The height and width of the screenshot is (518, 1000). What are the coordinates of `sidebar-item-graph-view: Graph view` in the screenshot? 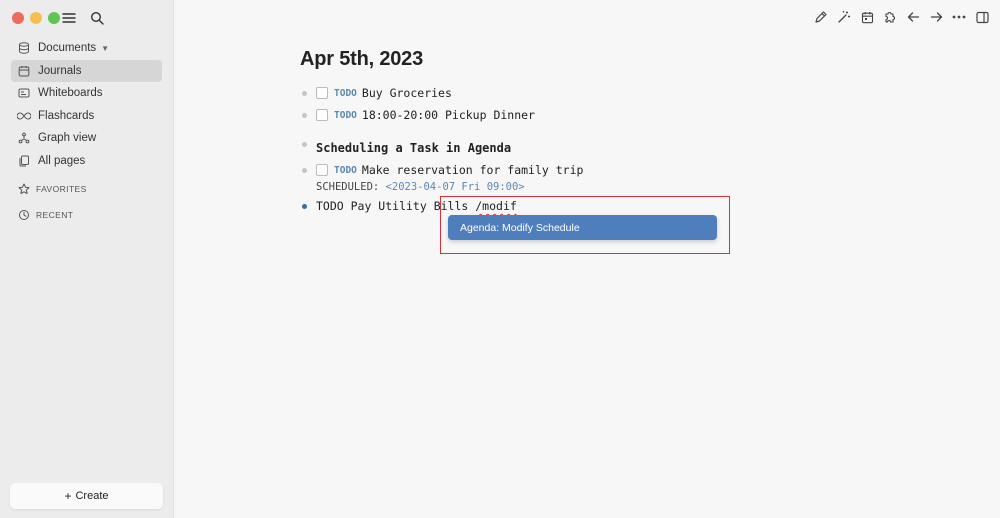 It's located at (86, 138).